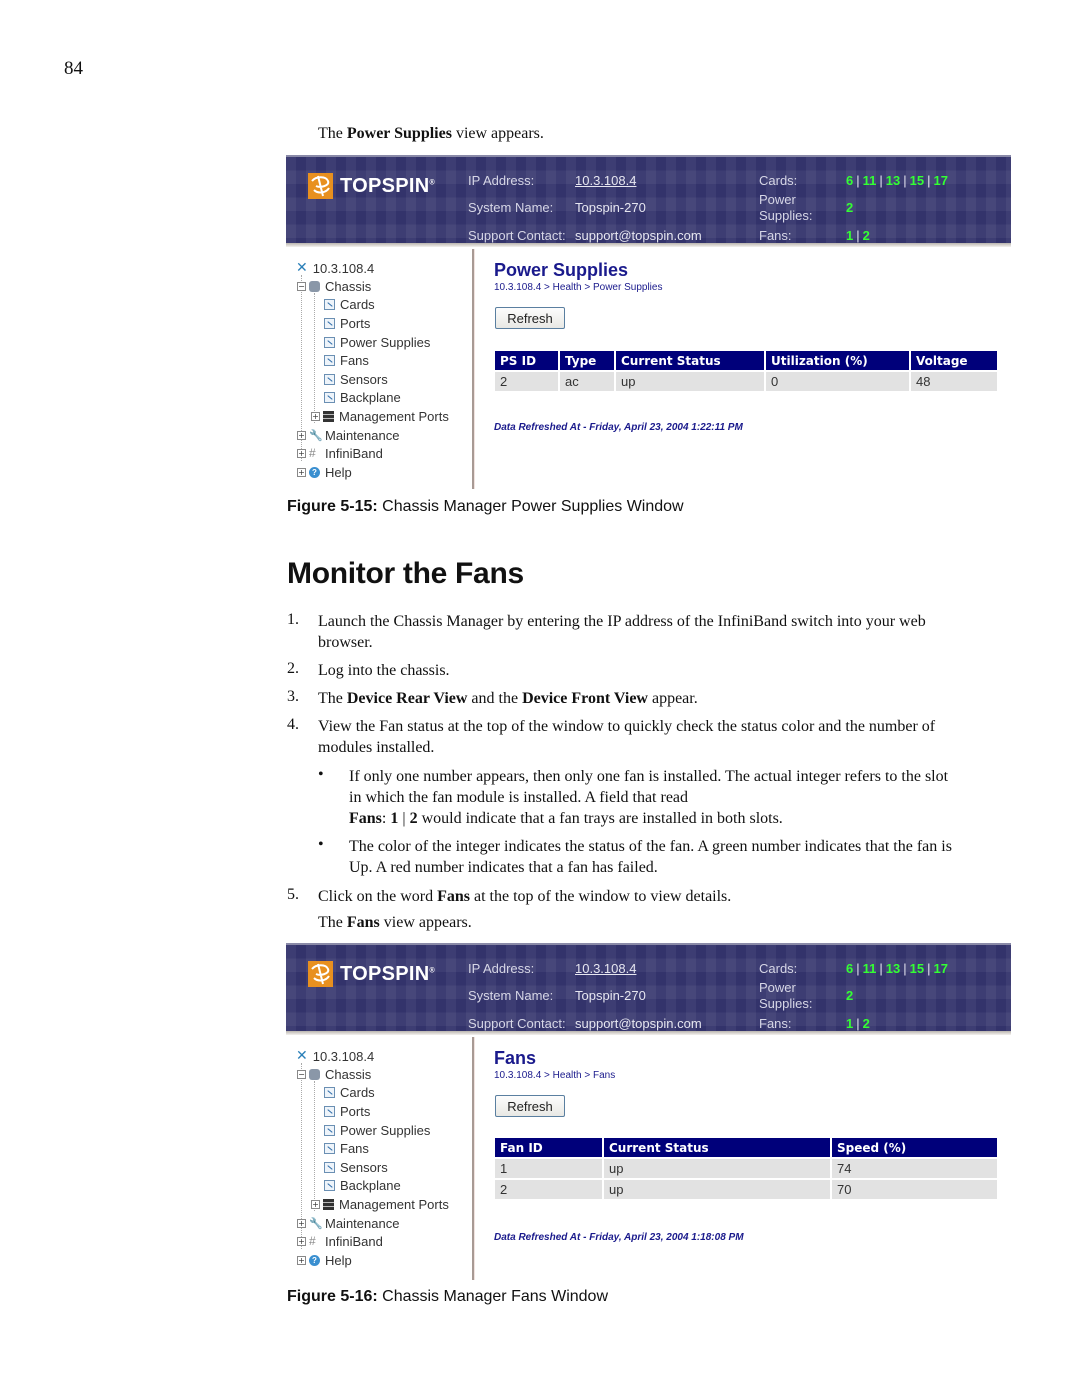 The height and width of the screenshot is (1397, 1080). I want to click on column-header: Voltage, so click(954, 360).